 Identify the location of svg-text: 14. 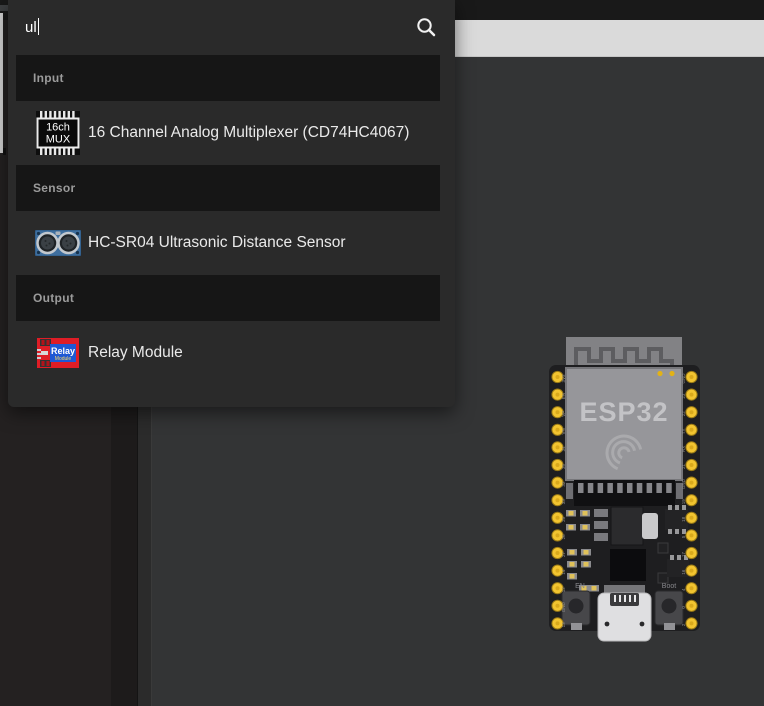
(563, 572).